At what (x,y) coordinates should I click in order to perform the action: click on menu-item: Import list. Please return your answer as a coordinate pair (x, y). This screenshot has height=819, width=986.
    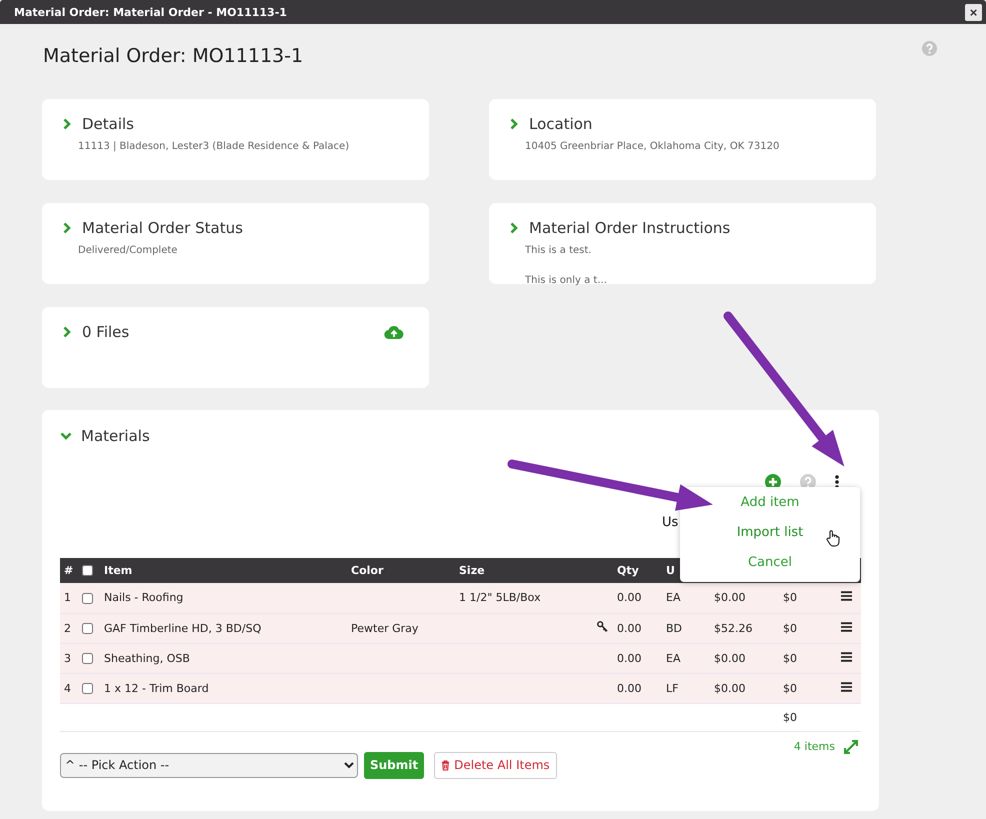
    Looking at the image, I should click on (770, 535).